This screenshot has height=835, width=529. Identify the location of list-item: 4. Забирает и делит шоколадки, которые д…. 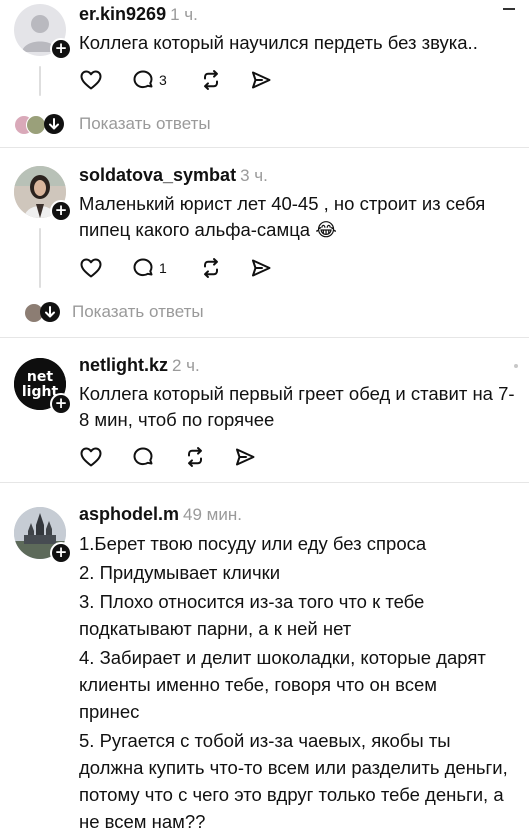
(282, 684).